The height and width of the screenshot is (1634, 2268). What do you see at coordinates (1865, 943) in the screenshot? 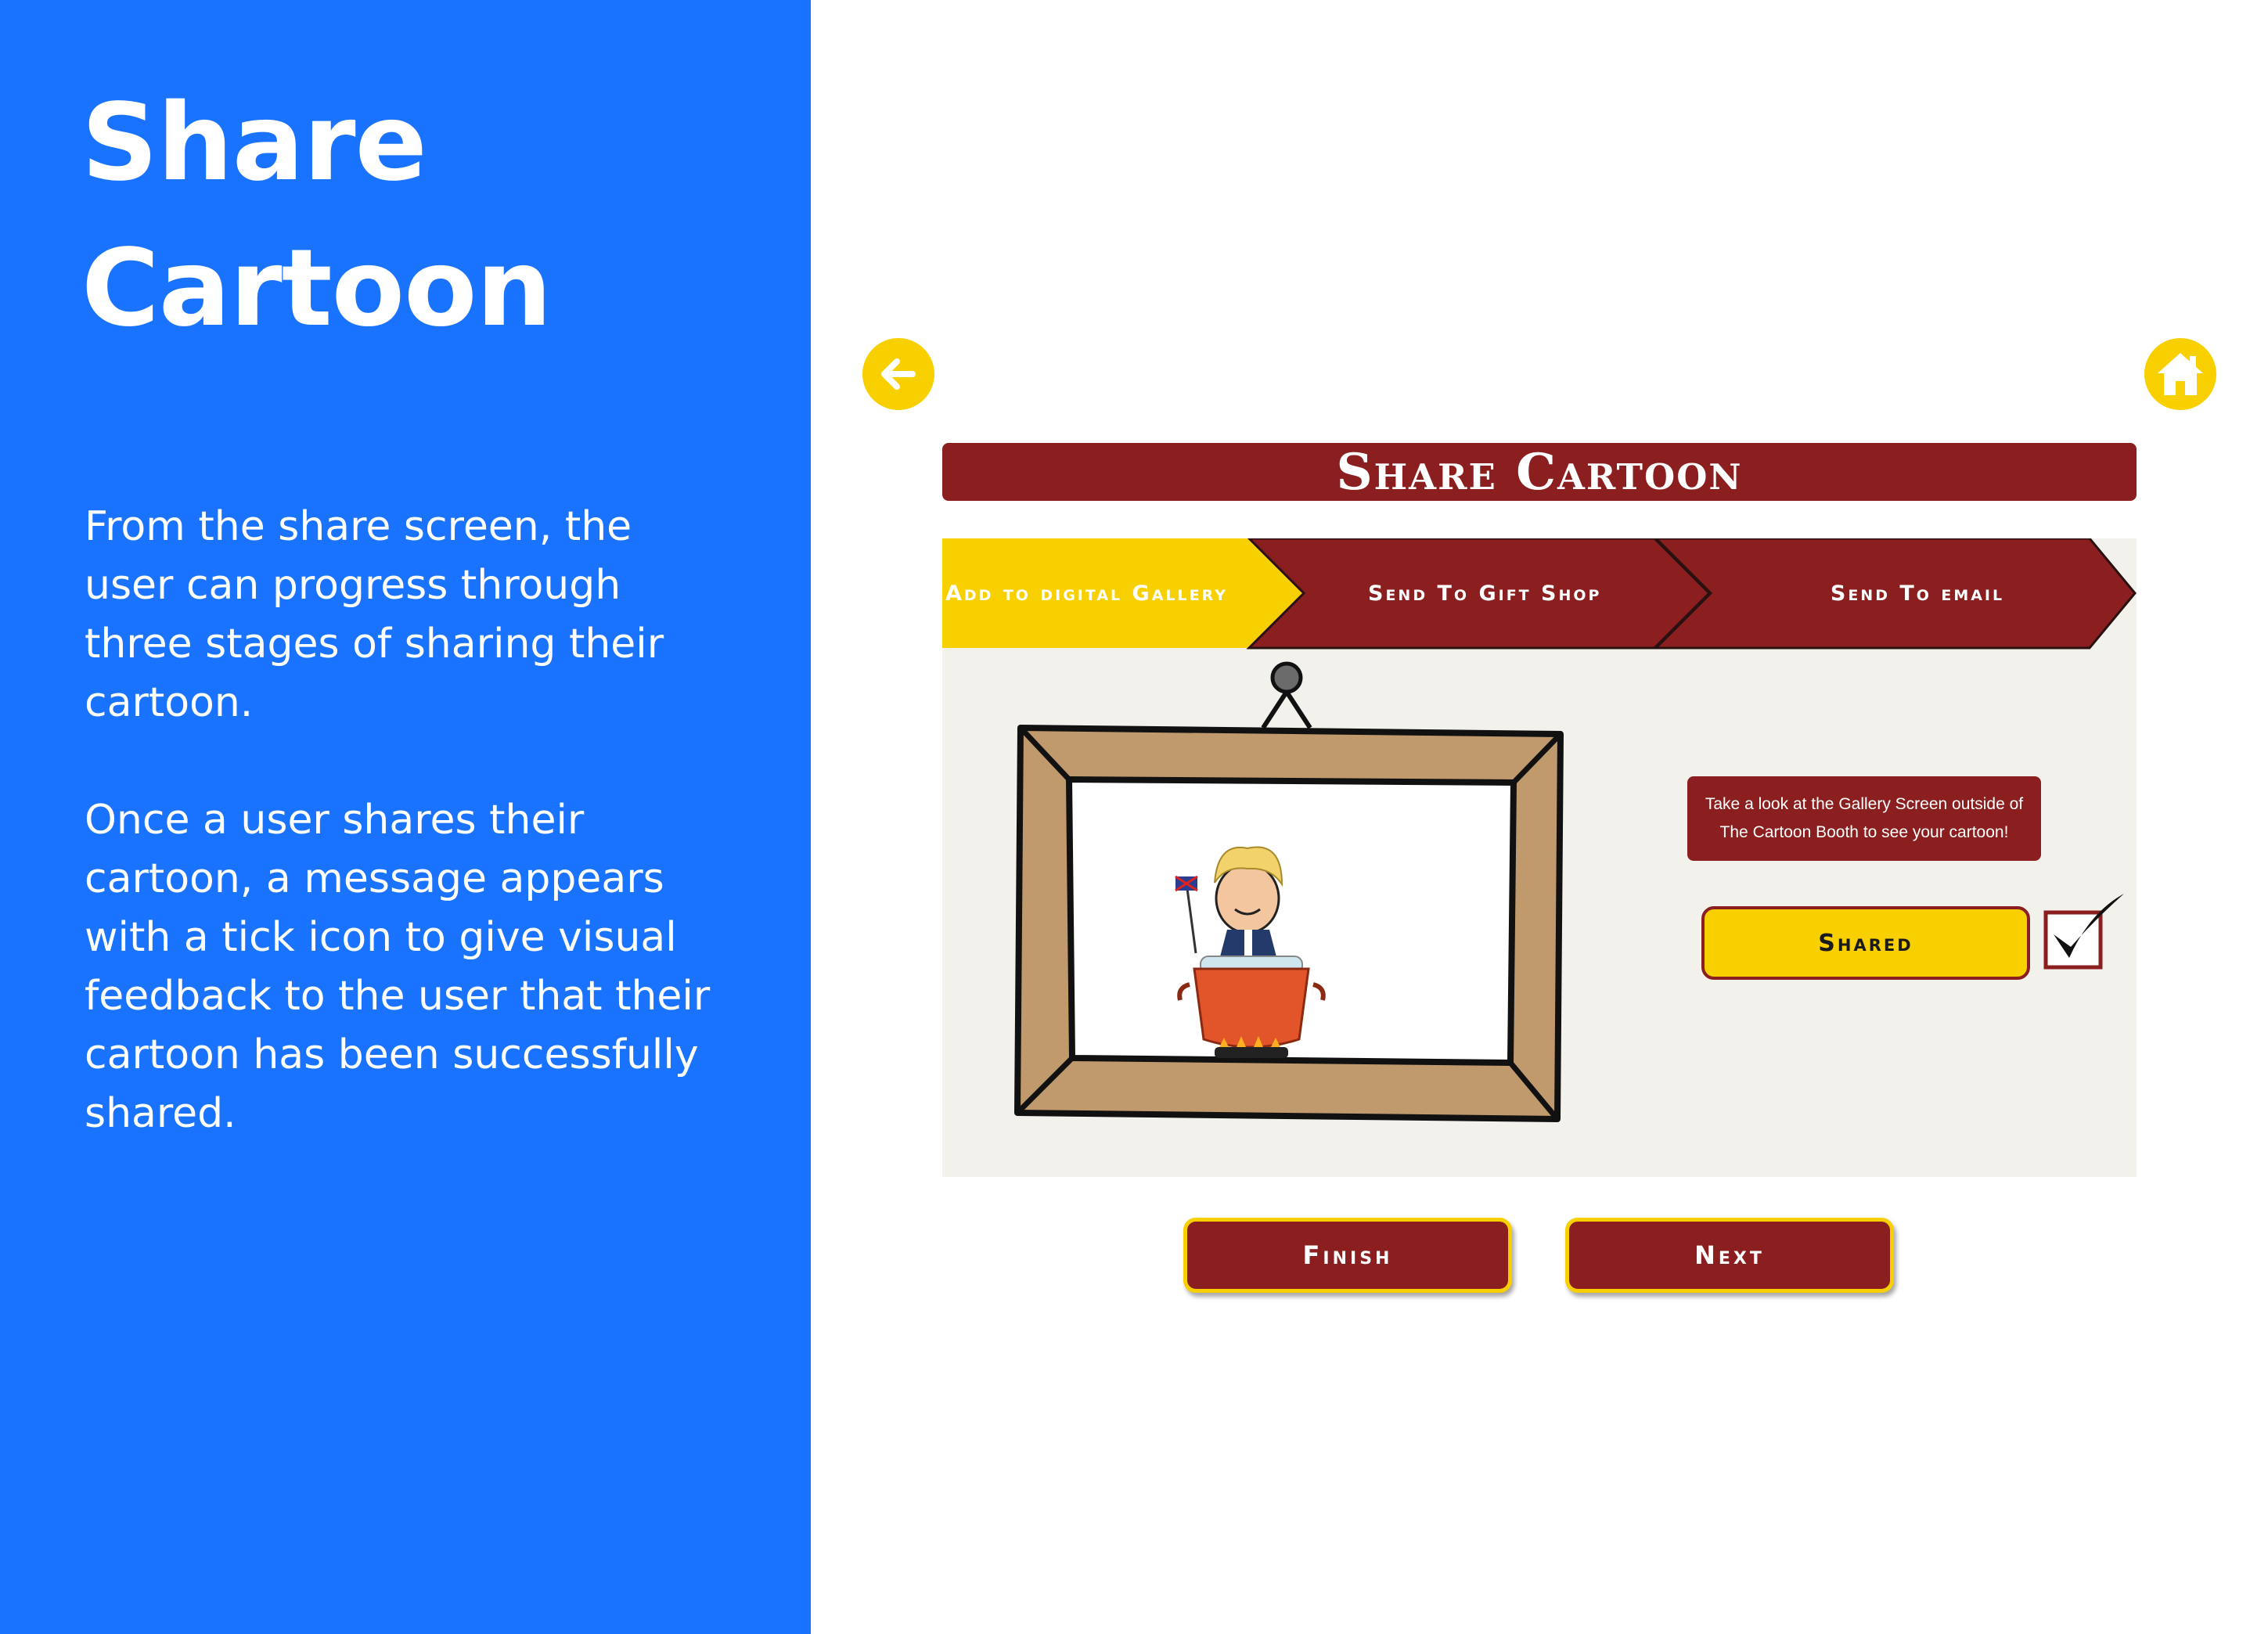
I see `shared-button: Shared` at bounding box center [1865, 943].